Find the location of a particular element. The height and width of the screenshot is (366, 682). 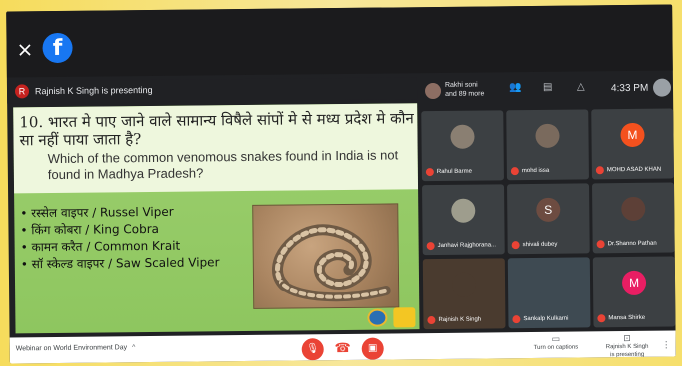

partner-logo-2-icon is located at coordinates (404, 317).